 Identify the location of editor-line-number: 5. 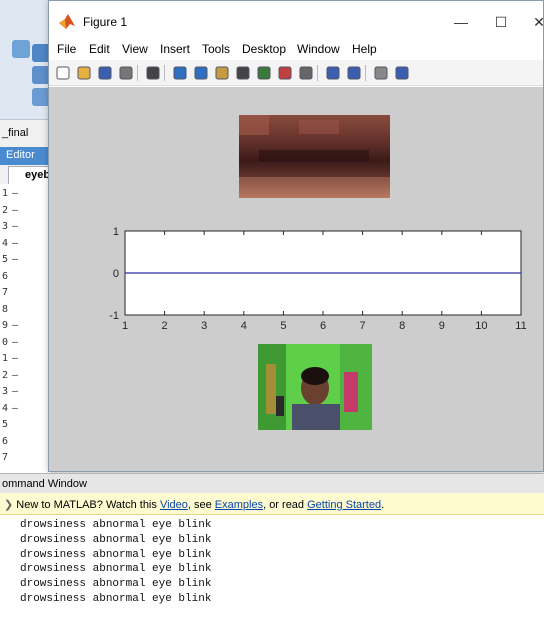
(24, 427).